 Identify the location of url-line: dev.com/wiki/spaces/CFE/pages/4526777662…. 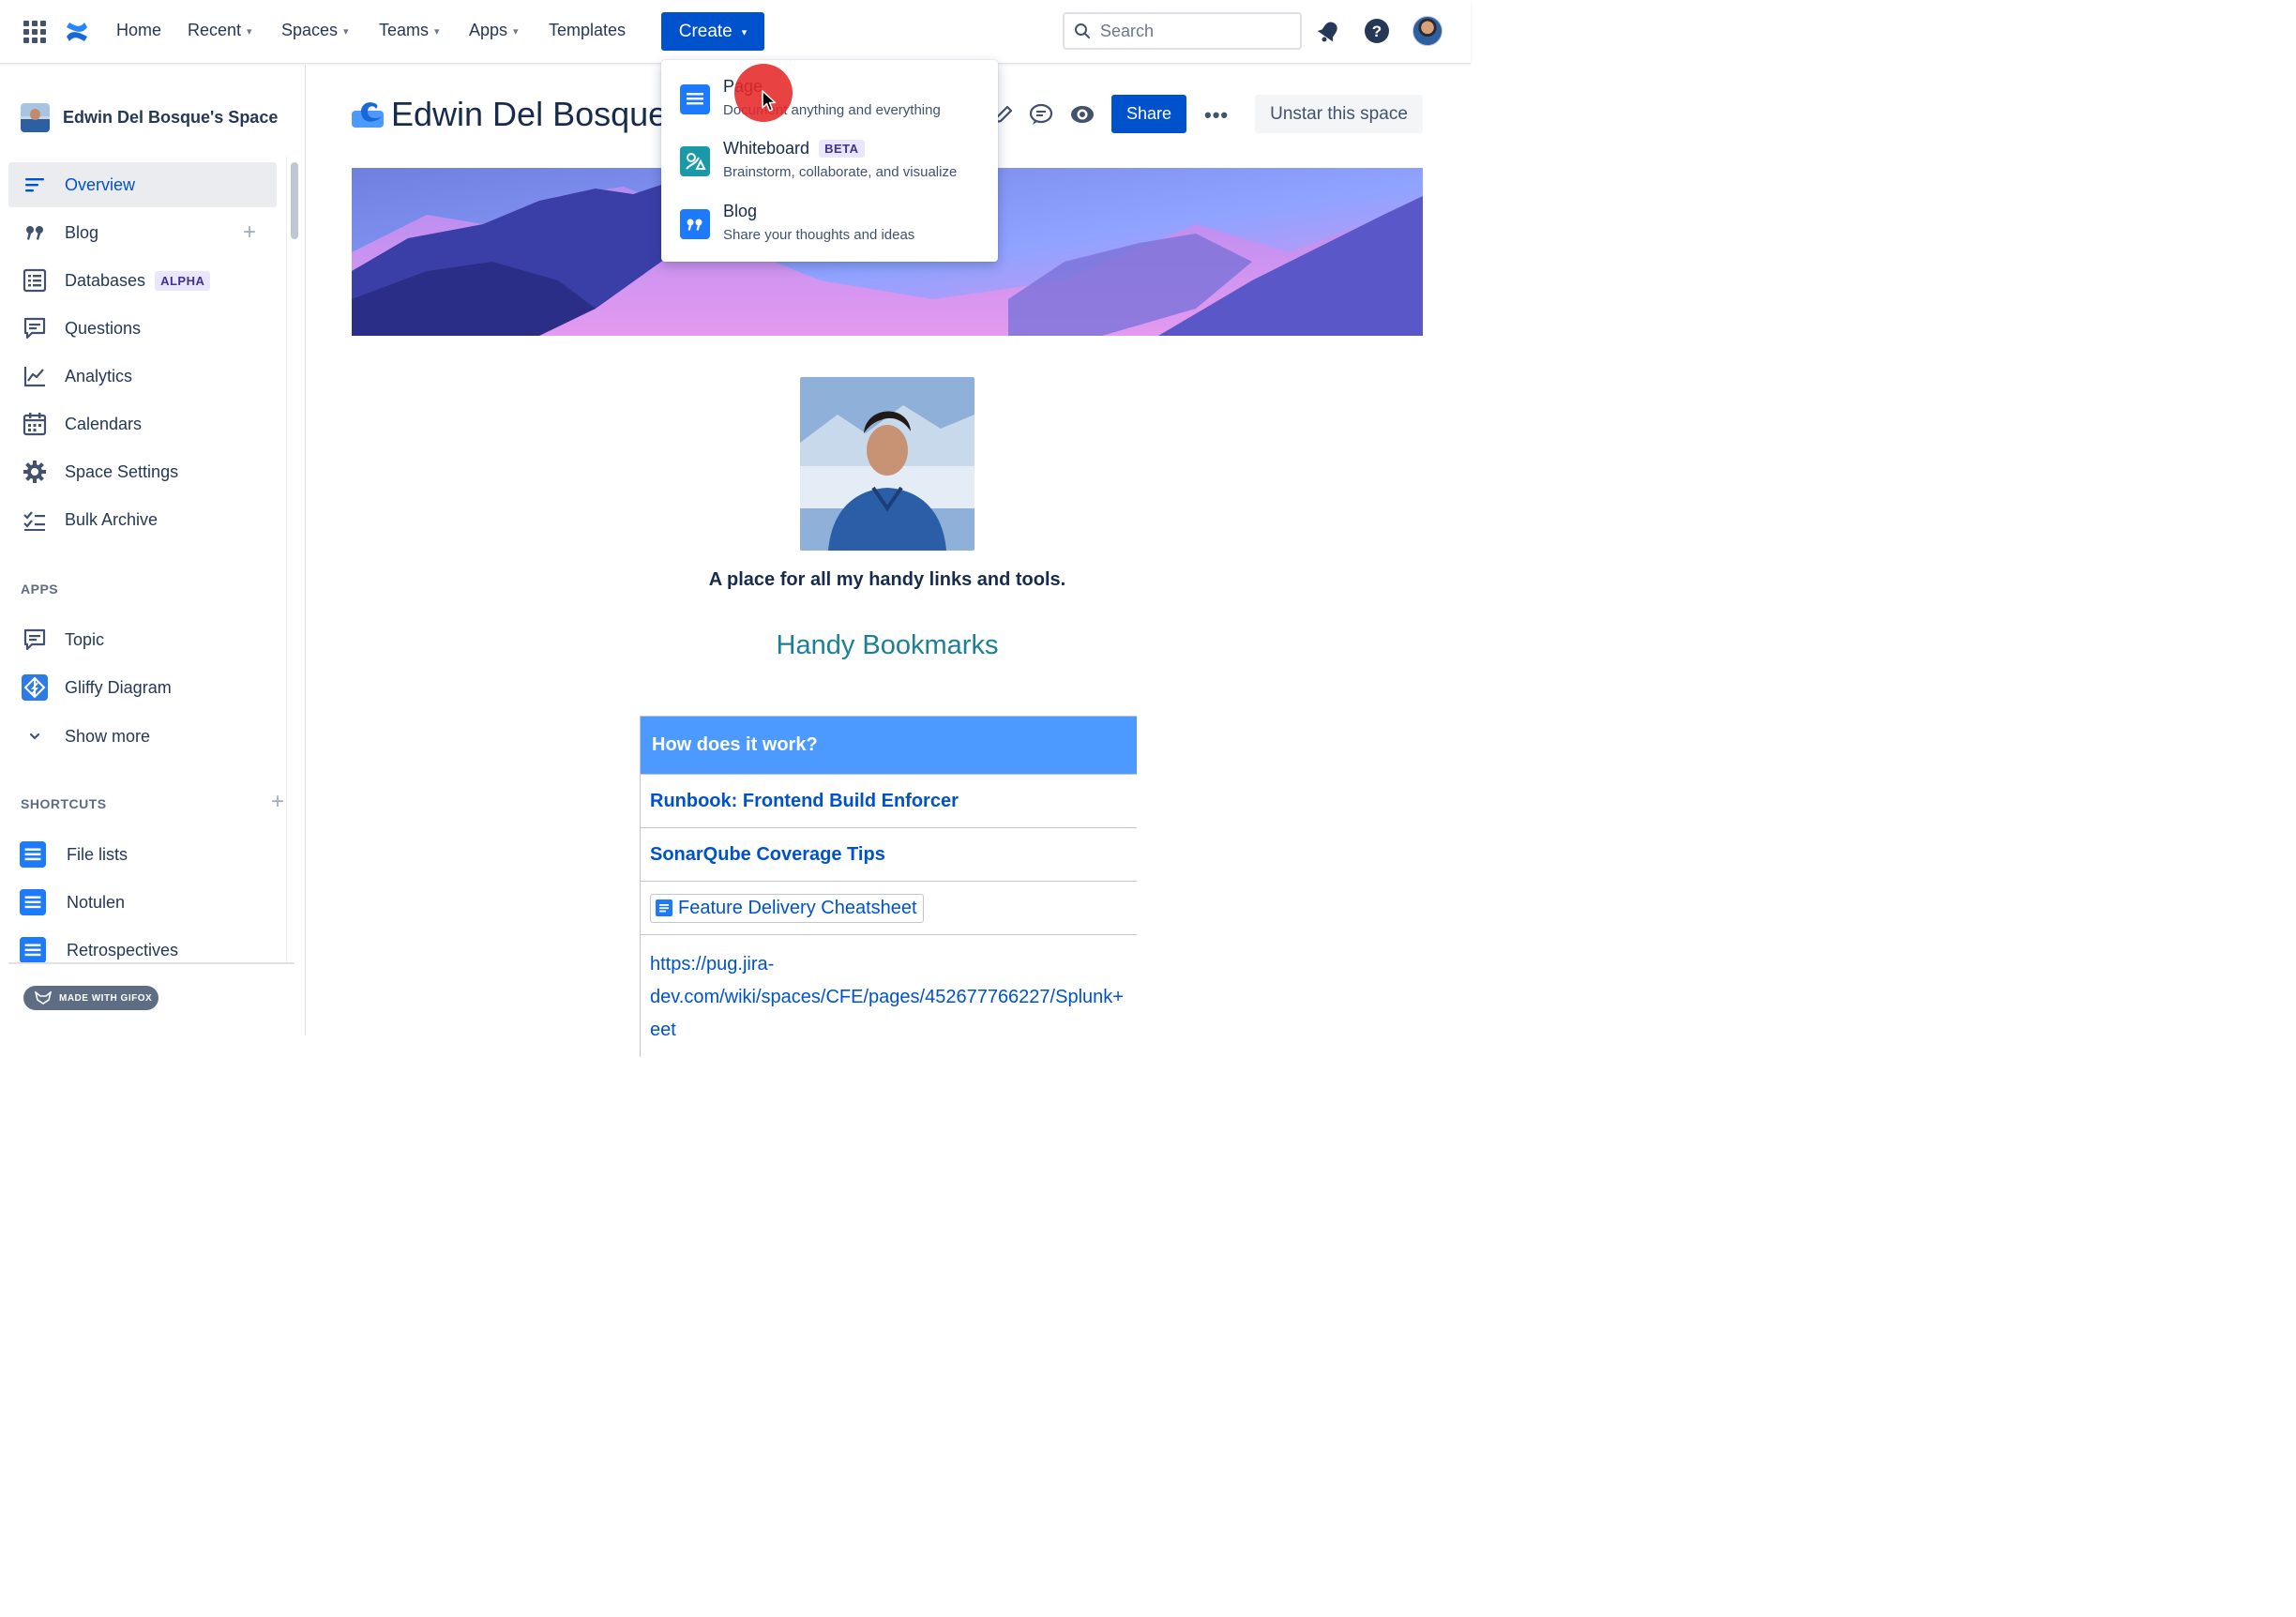
(887, 997).